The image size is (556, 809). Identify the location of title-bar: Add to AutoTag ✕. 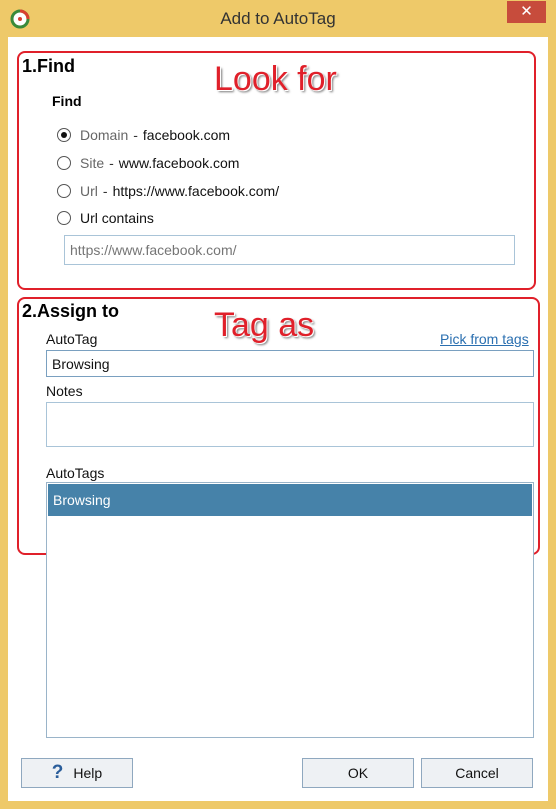
(278, 18).